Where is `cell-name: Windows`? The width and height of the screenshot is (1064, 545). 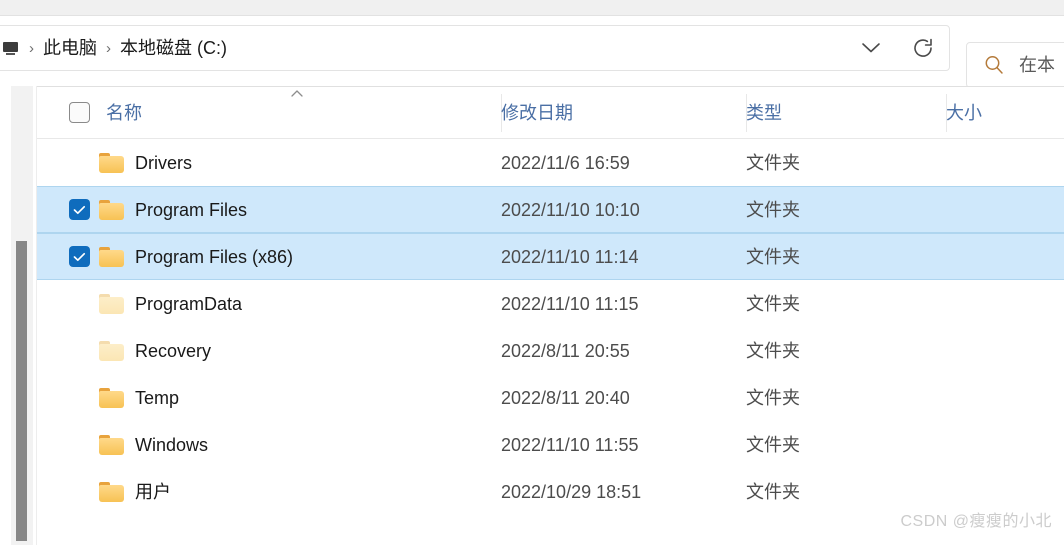 cell-name: Windows is located at coordinates (269, 444).